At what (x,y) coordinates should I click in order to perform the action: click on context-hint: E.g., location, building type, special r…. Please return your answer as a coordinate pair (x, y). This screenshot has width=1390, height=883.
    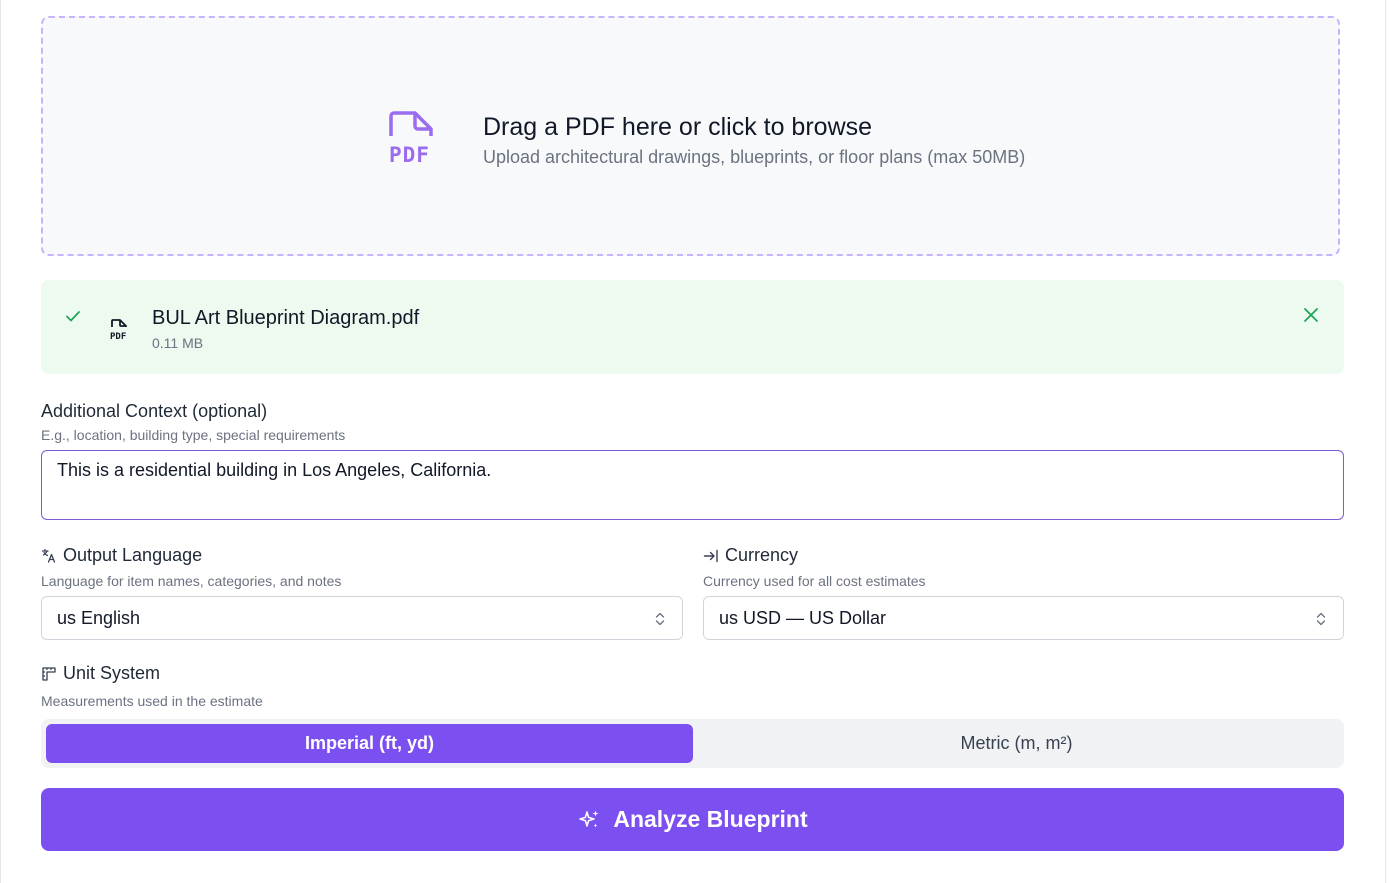
    Looking at the image, I should click on (193, 435).